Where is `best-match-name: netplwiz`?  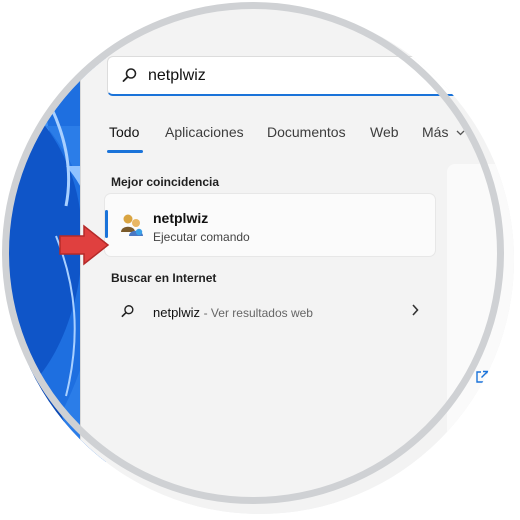
best-match-name: netplwiz is located at coordinates (181, 218).